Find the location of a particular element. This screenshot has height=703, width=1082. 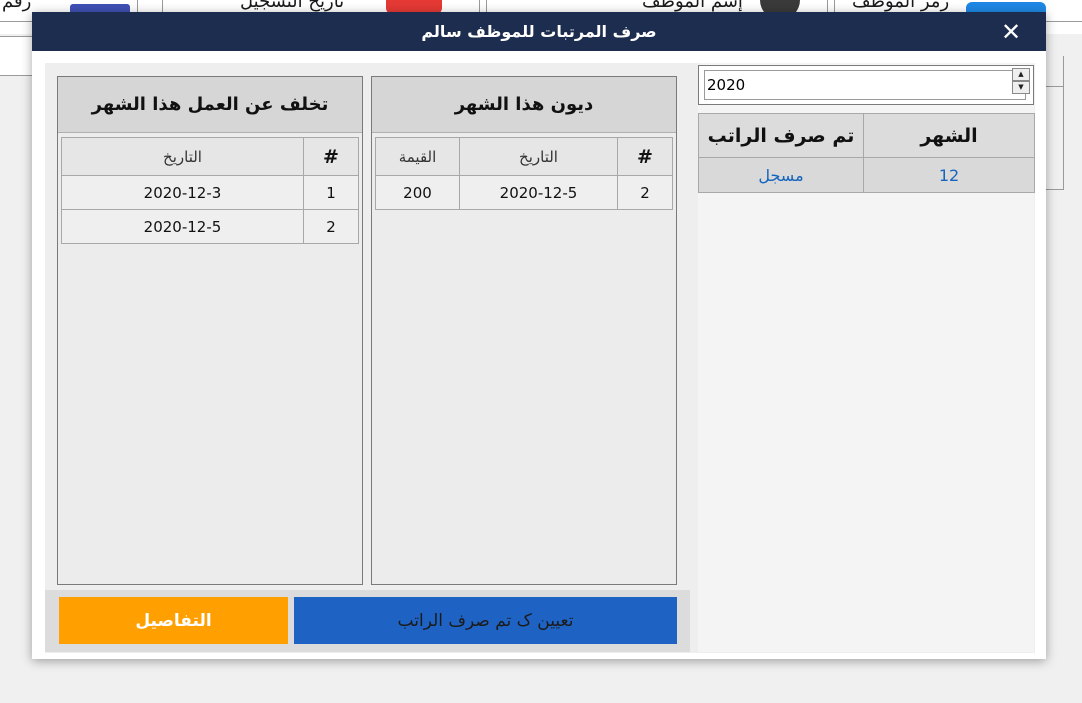

cell-month: 12 is located at coordinates (949, 175).